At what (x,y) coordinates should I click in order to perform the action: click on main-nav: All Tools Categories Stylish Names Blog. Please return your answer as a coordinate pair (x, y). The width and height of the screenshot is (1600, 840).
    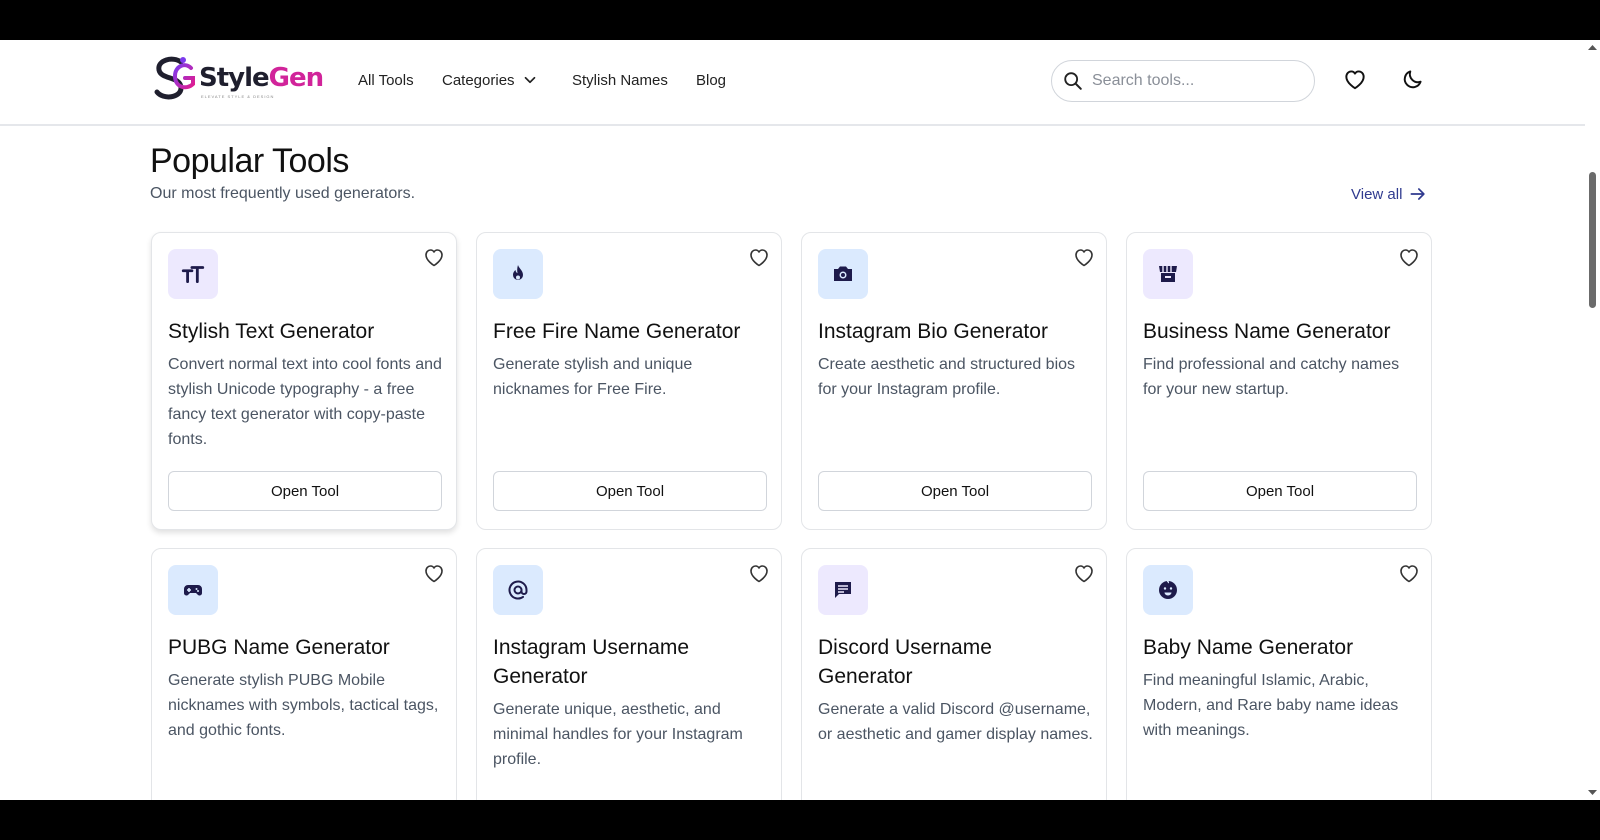
    Looking at the image, I should click on (542, 80).